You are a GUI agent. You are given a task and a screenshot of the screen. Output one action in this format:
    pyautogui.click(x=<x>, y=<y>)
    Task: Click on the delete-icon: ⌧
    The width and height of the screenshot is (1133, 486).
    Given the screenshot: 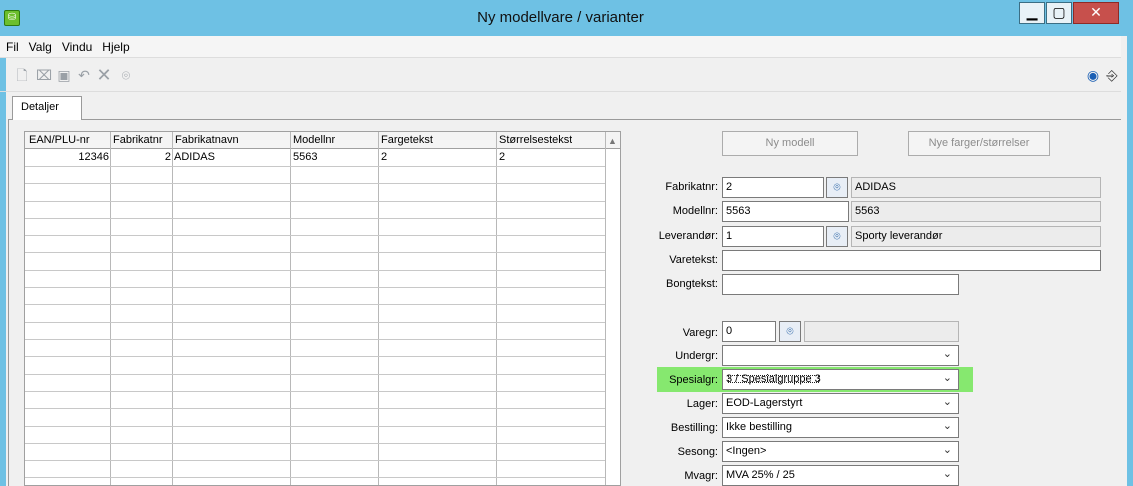 What is the action you would take?
    pyautogui.click(x=44, y=75)
    